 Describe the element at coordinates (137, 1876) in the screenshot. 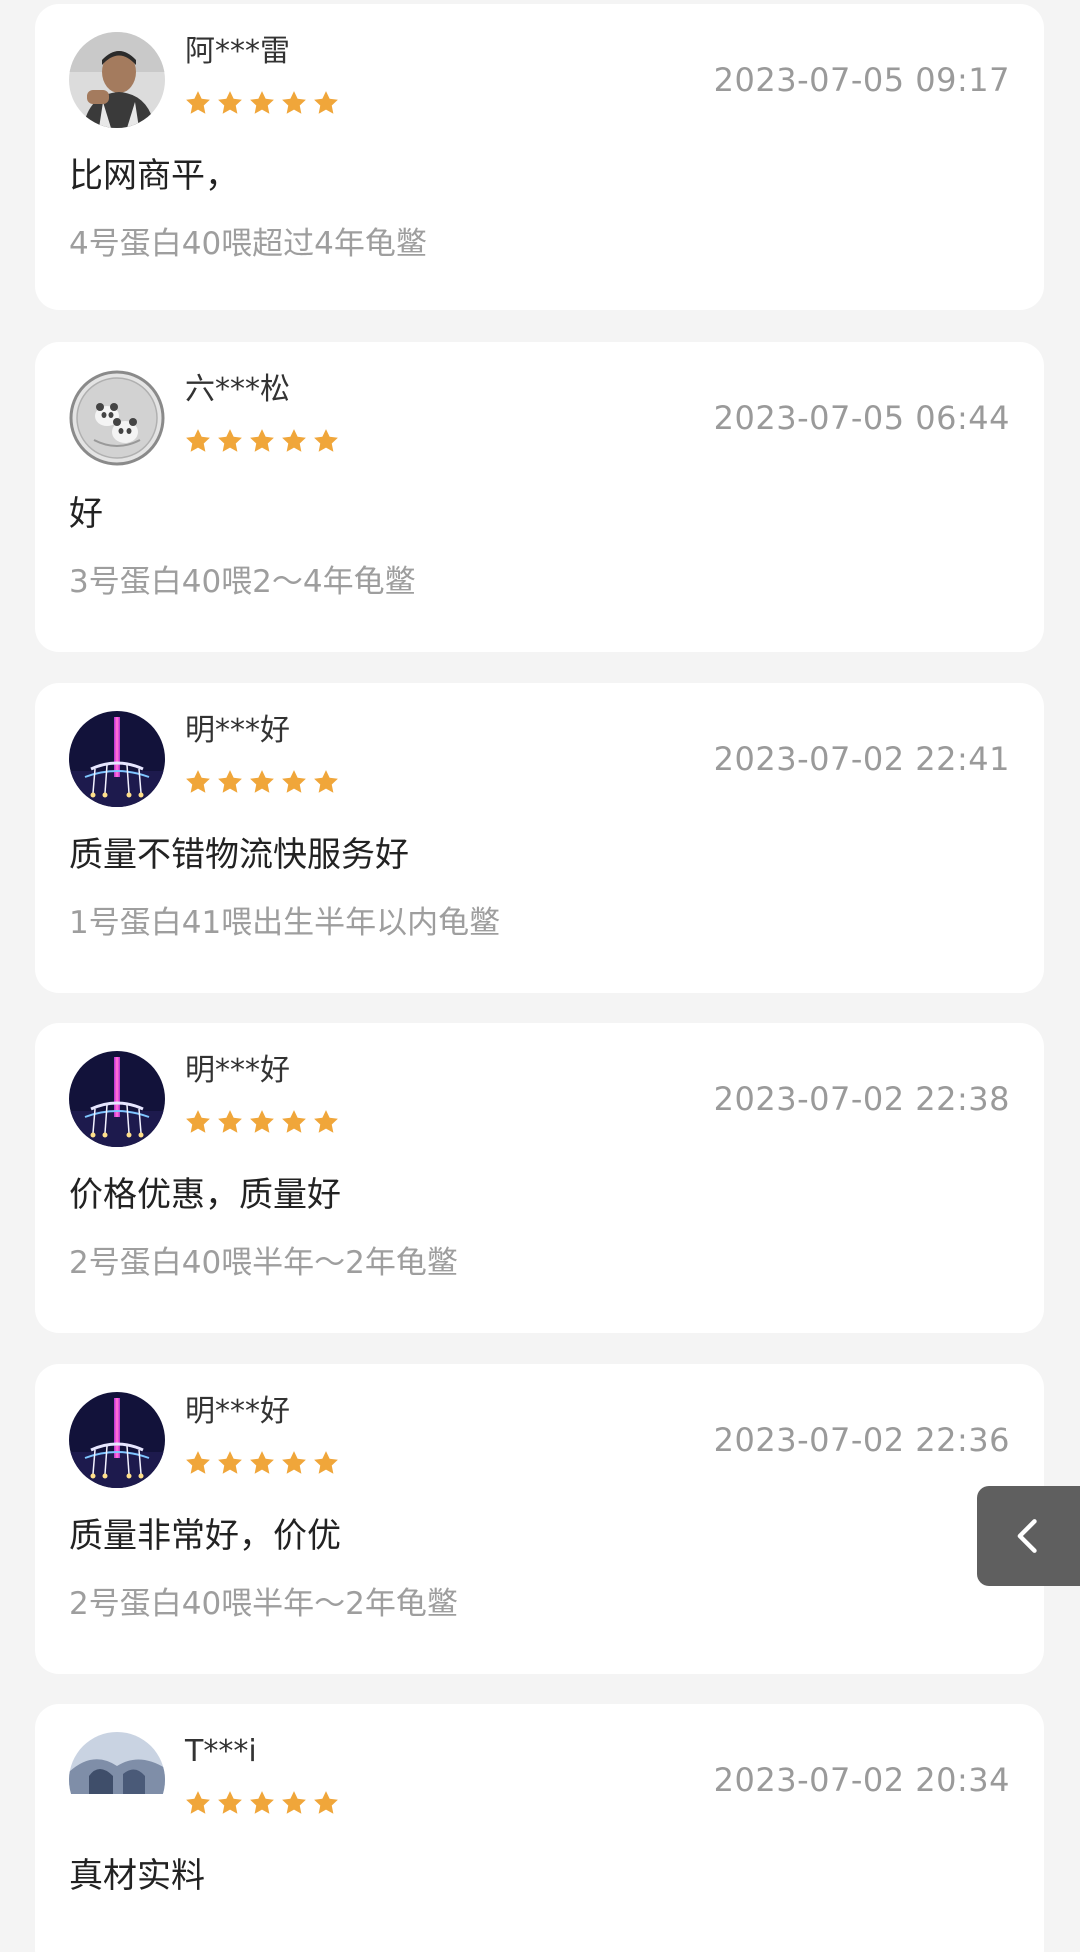

I see `review-comment: 真材实料` at that location.